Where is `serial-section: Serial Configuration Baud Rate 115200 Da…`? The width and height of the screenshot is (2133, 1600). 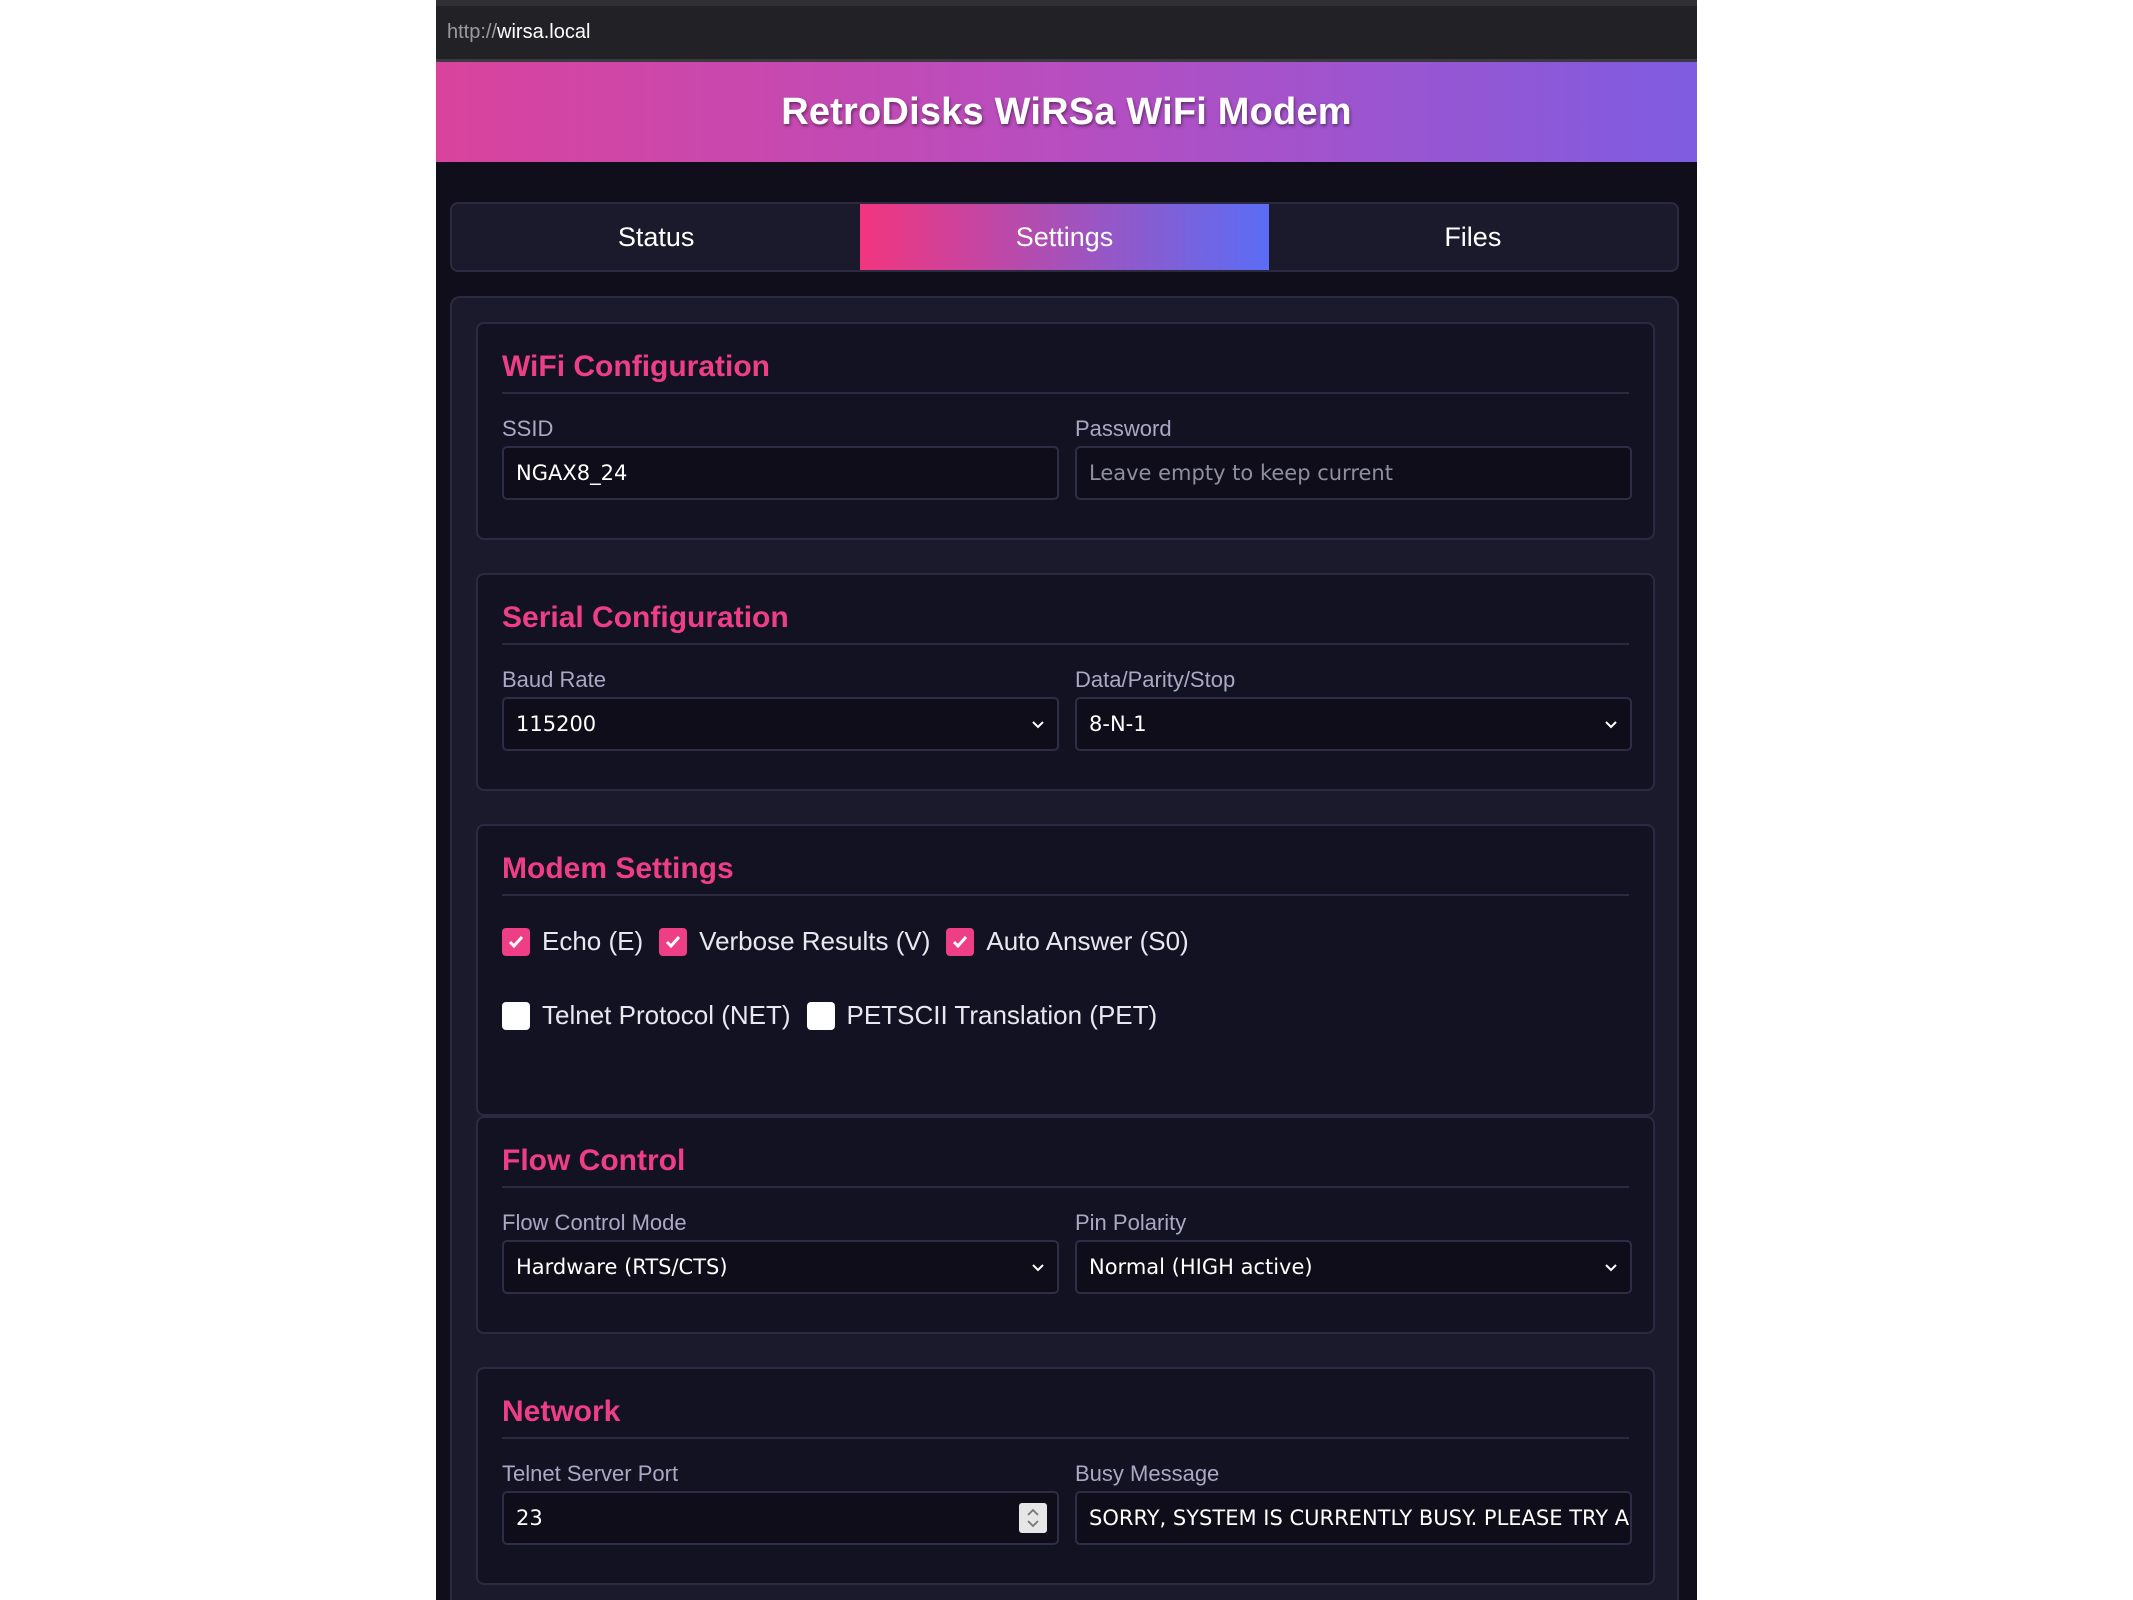 serial-section: Serial Configuration Baud Rate 115200 Da… is located at coordinates (1065, 682).